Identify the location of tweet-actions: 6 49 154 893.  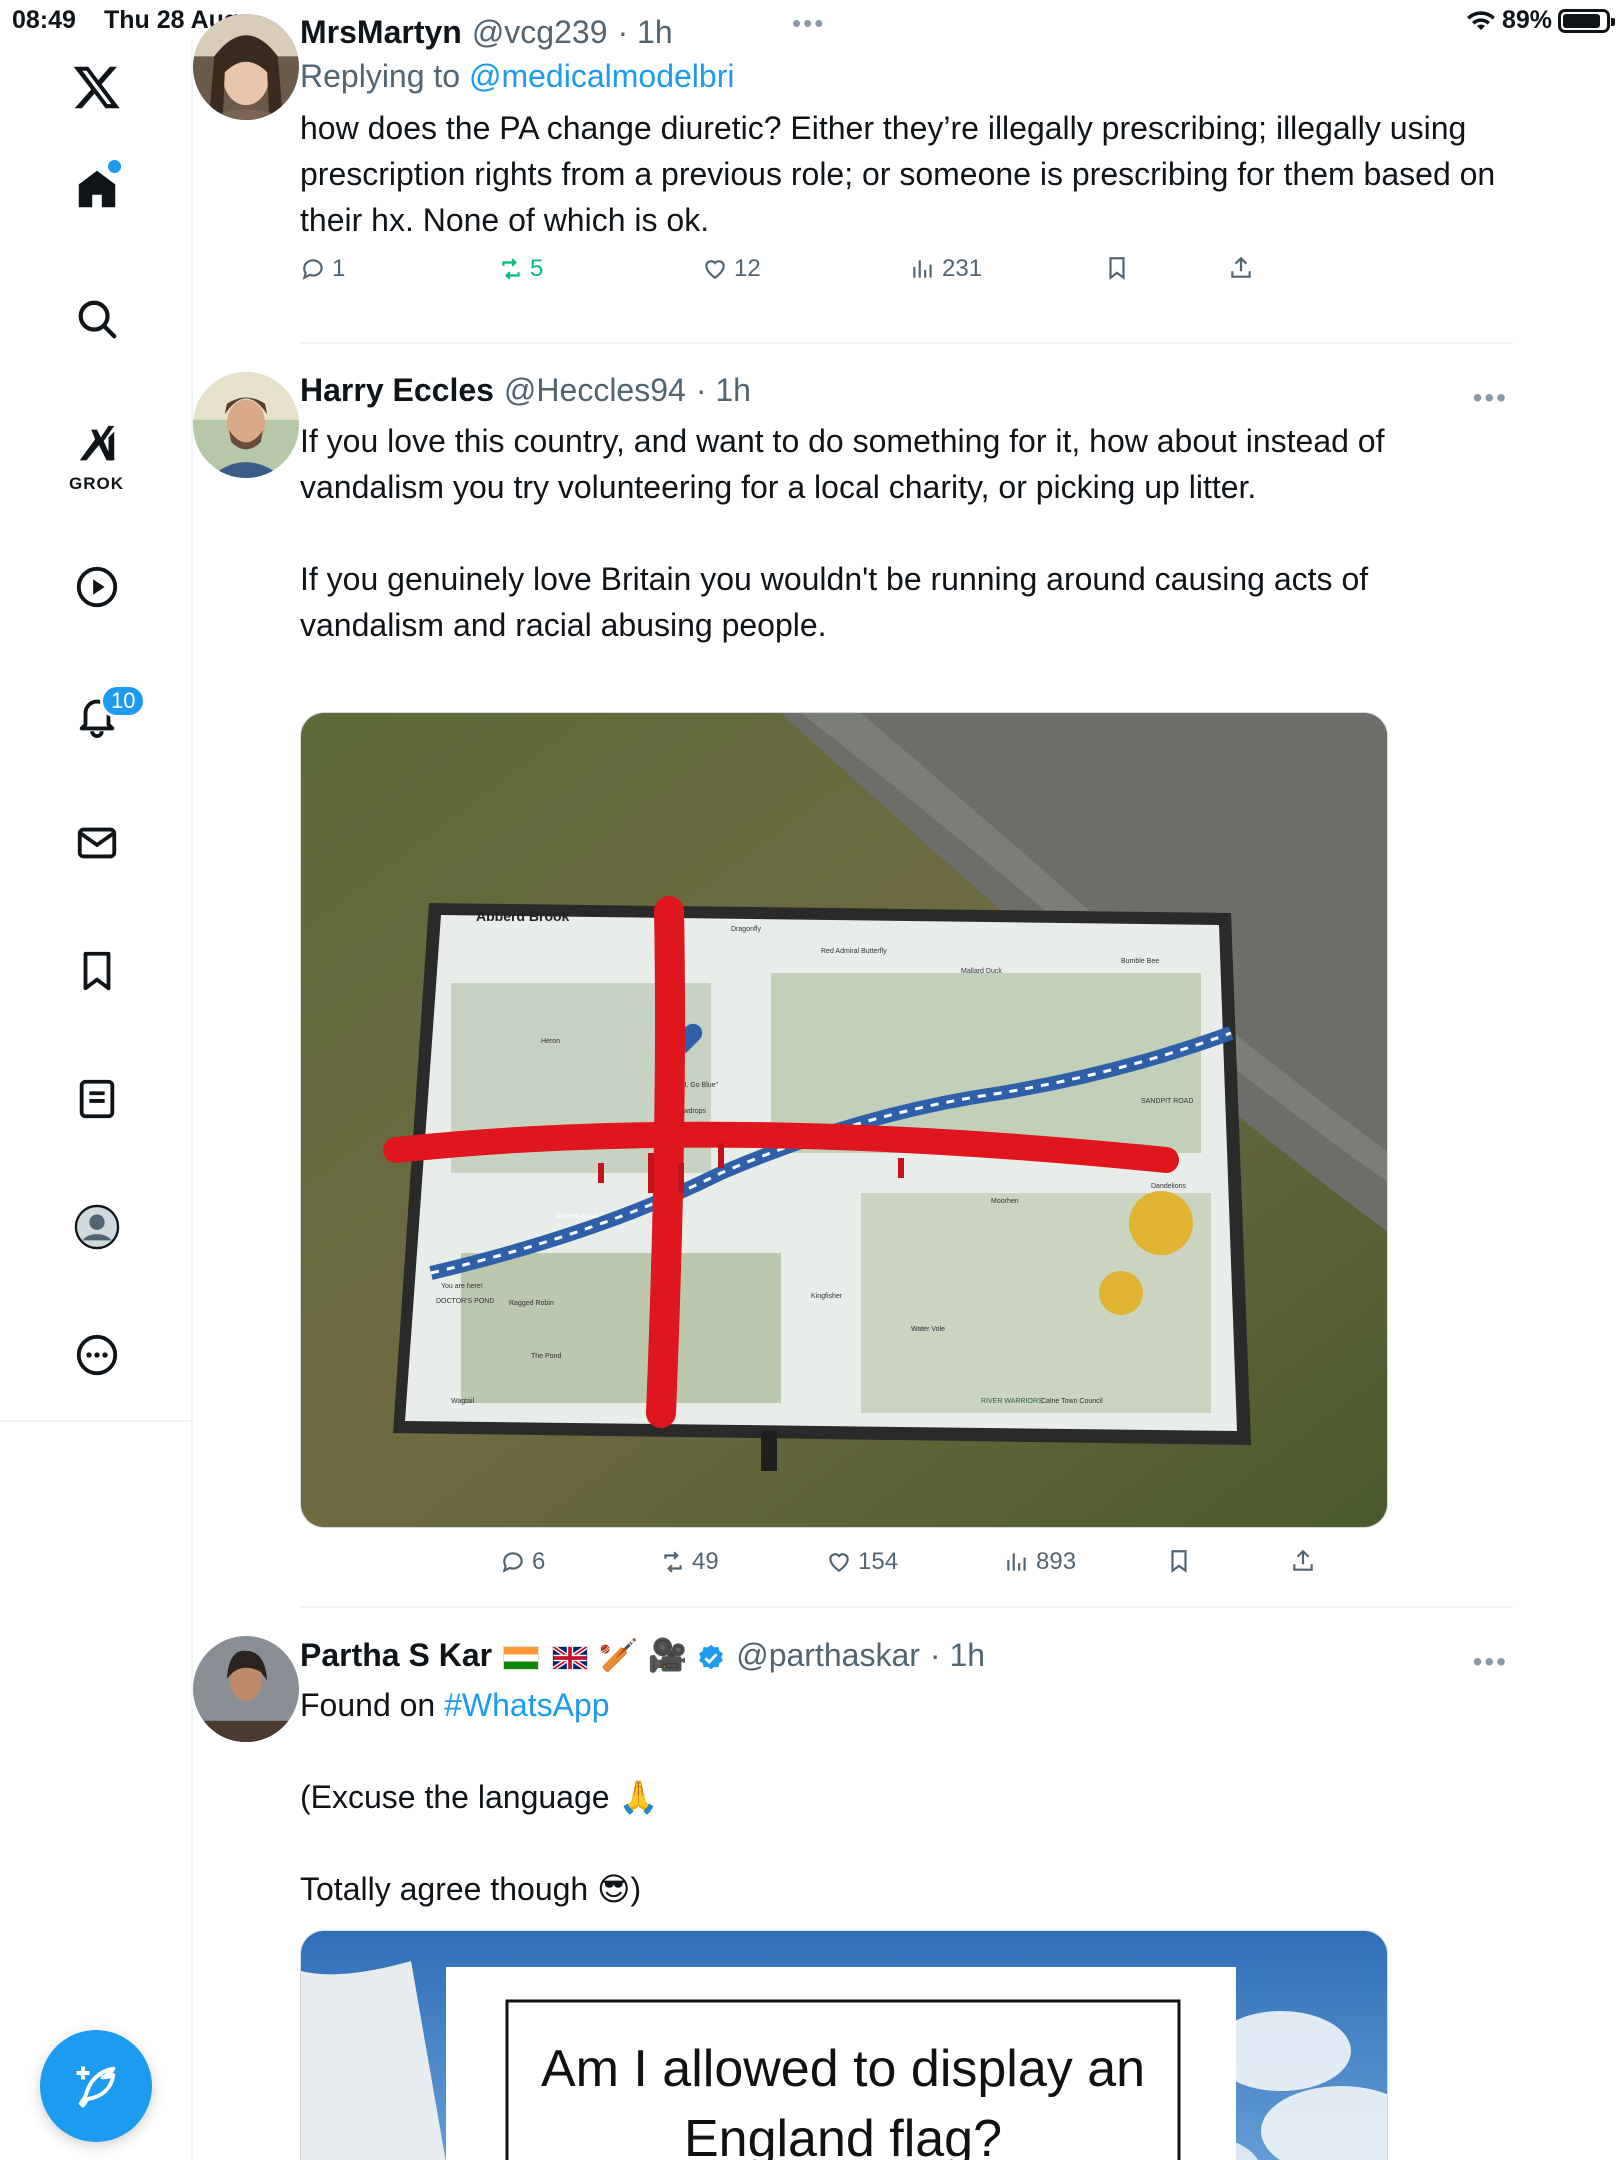
(1060, 1568).